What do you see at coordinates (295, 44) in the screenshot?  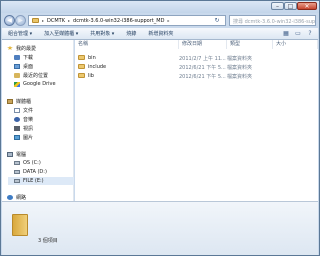 I see `column-header-size: 大小` at bounding box center [295, 44].